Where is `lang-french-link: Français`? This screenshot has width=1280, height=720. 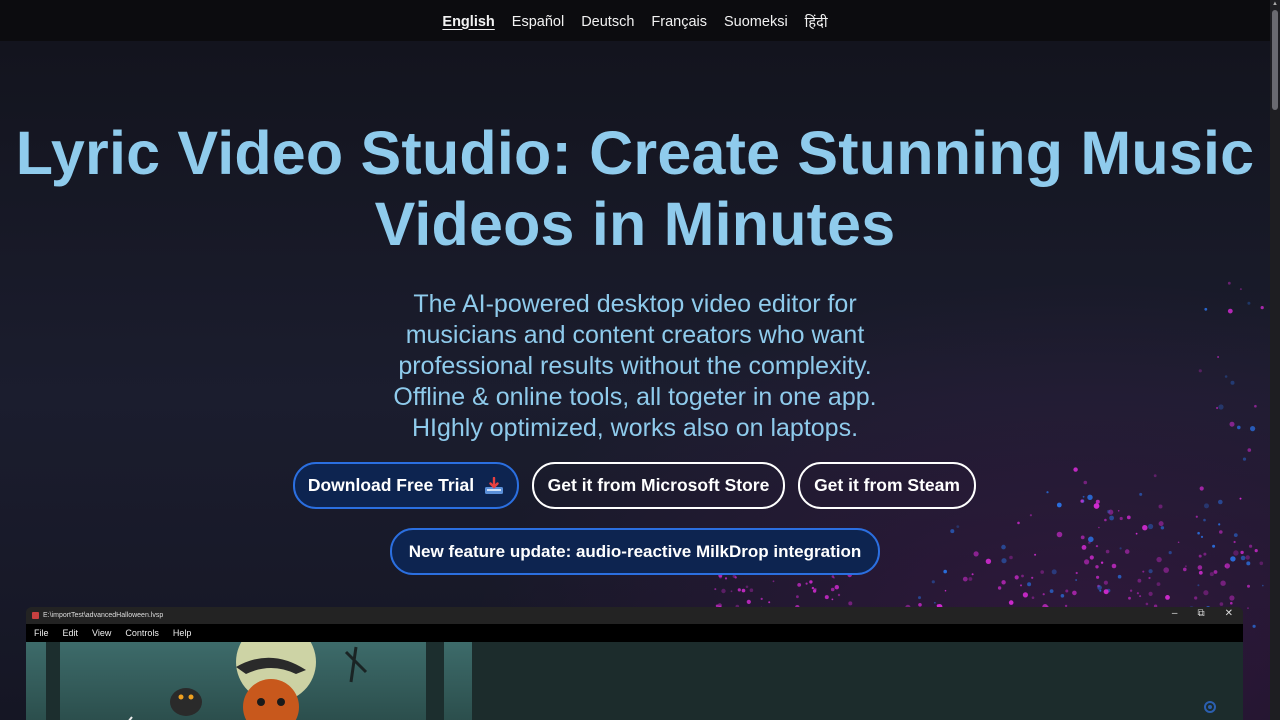
lang-french-link: Français is located at coordinates (679, 21).